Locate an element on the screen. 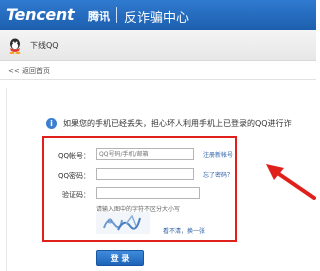 Image resolution: width=320 pixels, height=271 pixels. qq-account-label: QQ帐号： is located at coordinates (73, 156).